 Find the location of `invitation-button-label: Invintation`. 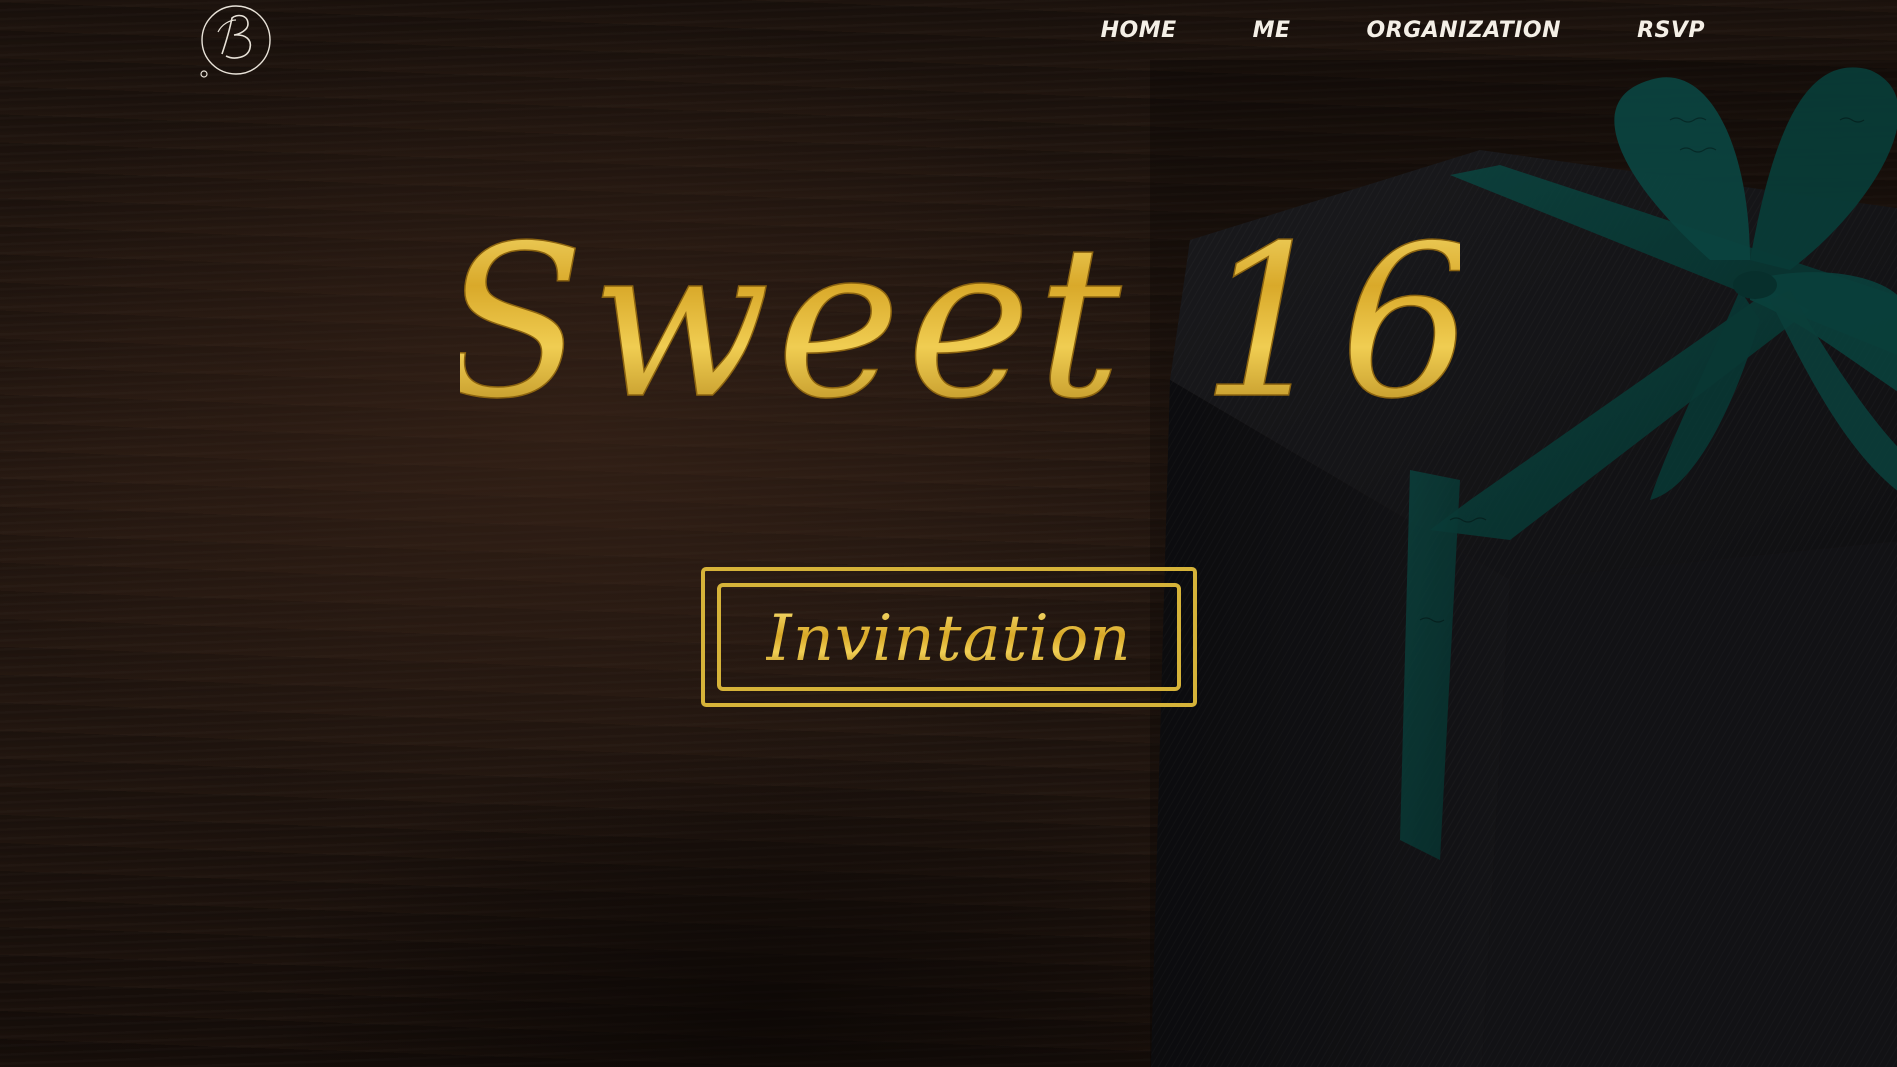

invitation-button-label: Invintation is located at coordinates (949, 639).